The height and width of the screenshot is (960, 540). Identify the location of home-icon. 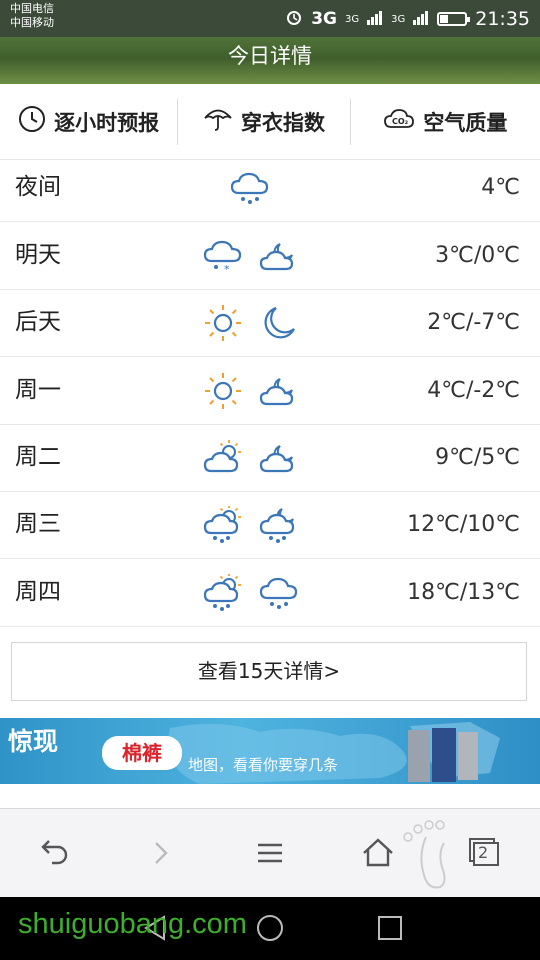
(378, 852).